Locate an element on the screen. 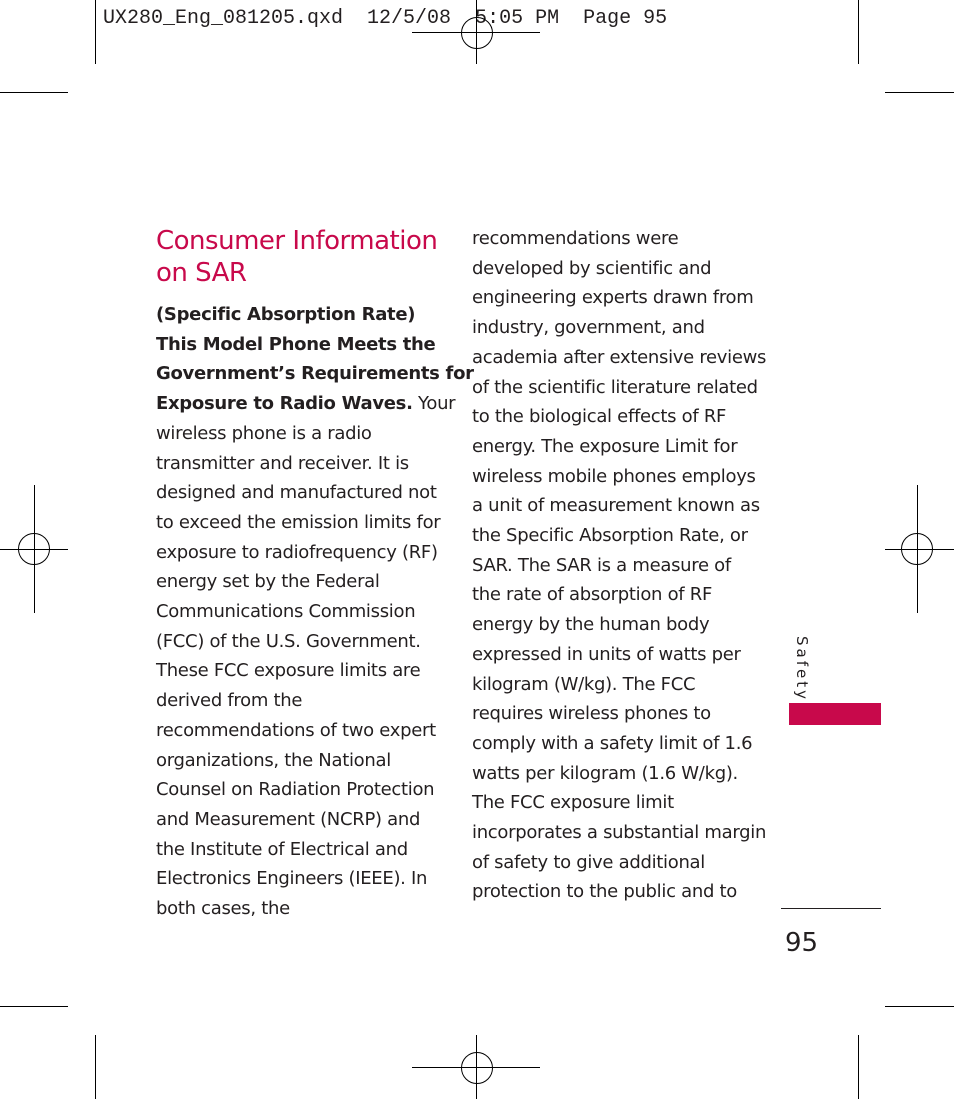  text-line: kilogram (W/kg). The FCC is located at coordinates (584, 684).